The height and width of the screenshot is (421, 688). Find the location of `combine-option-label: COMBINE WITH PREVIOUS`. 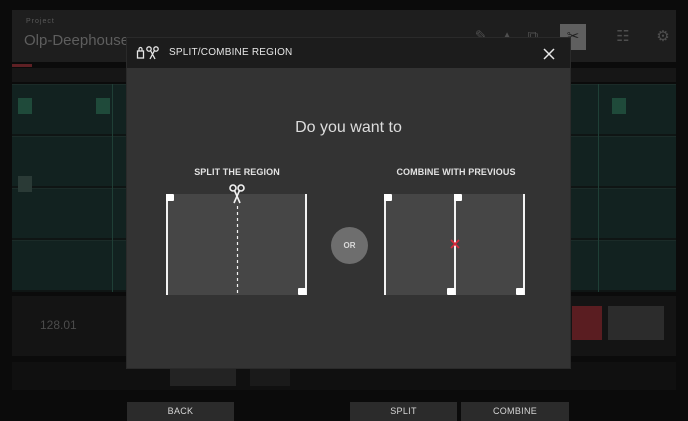

combine-option-label: COMBINE WITH PREVIOUS is located at coordinates (456, 172).